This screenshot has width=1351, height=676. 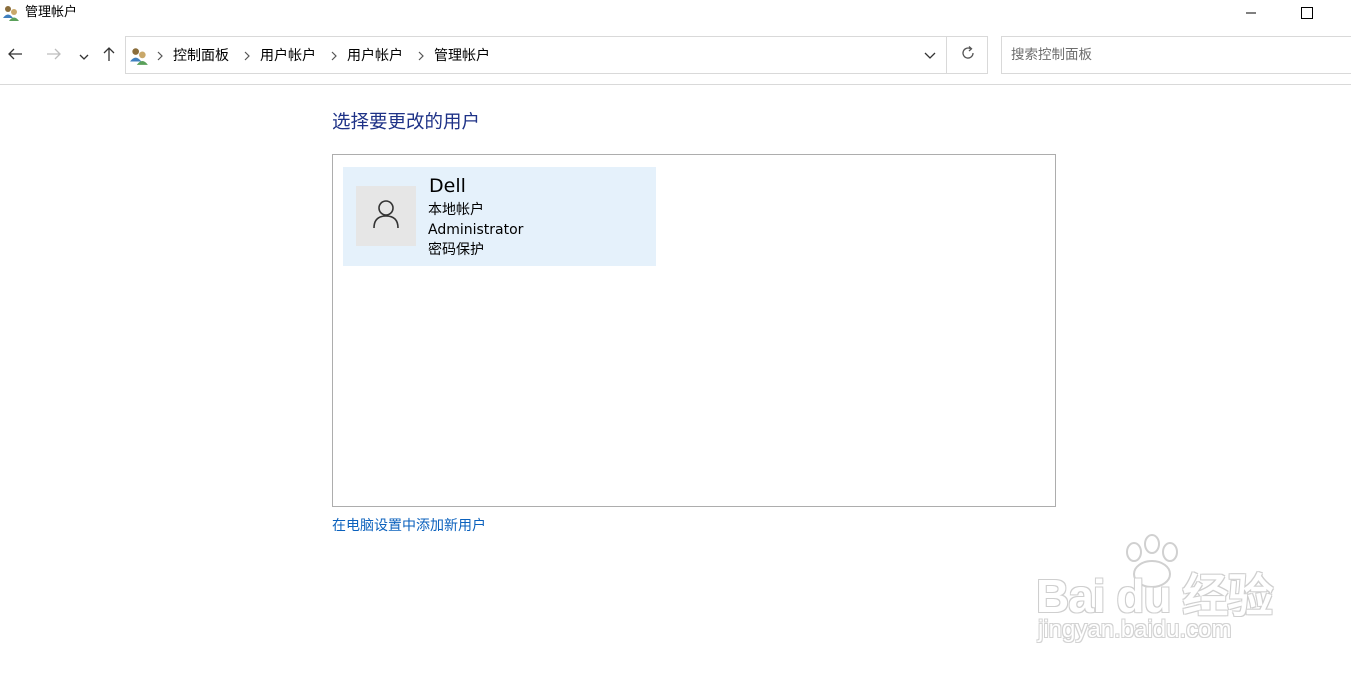 What do you see at coordinates (406, 122) in the screenshot?
I see `page-heading: 选择要更改的用户` at bounding box center [406, 122].